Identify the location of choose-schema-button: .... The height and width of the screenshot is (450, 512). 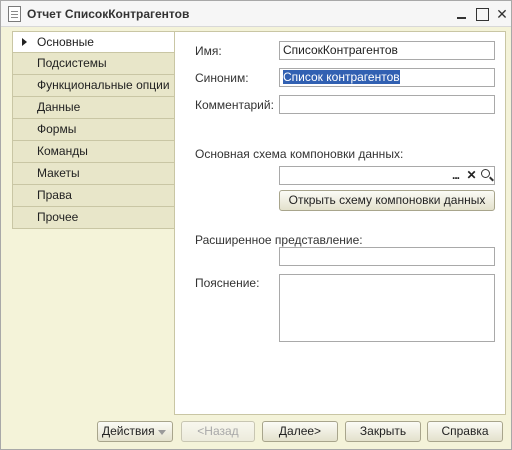
(455, 175).